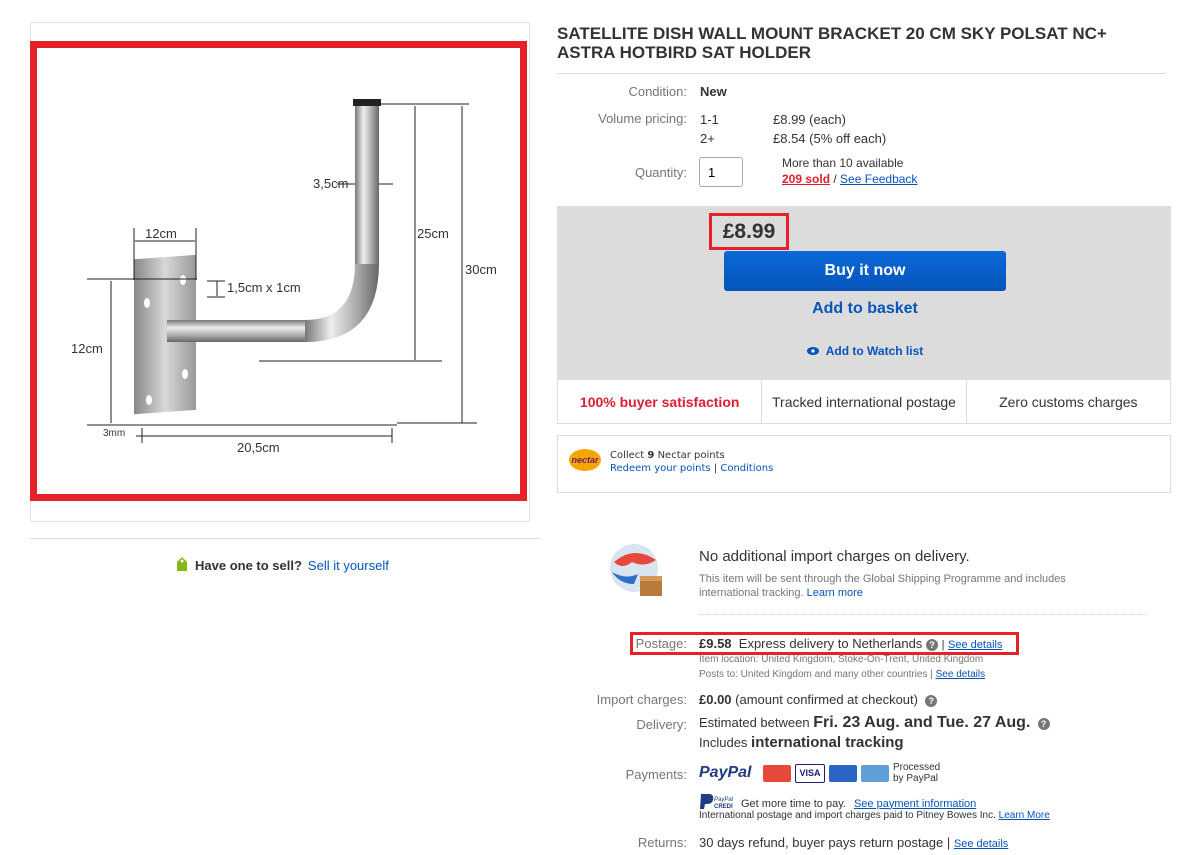 The height and width of the screenshot is (855, 1181). I want to click on sell-prompt: Have one to sell? Sell it yourself, so click(282, 565).